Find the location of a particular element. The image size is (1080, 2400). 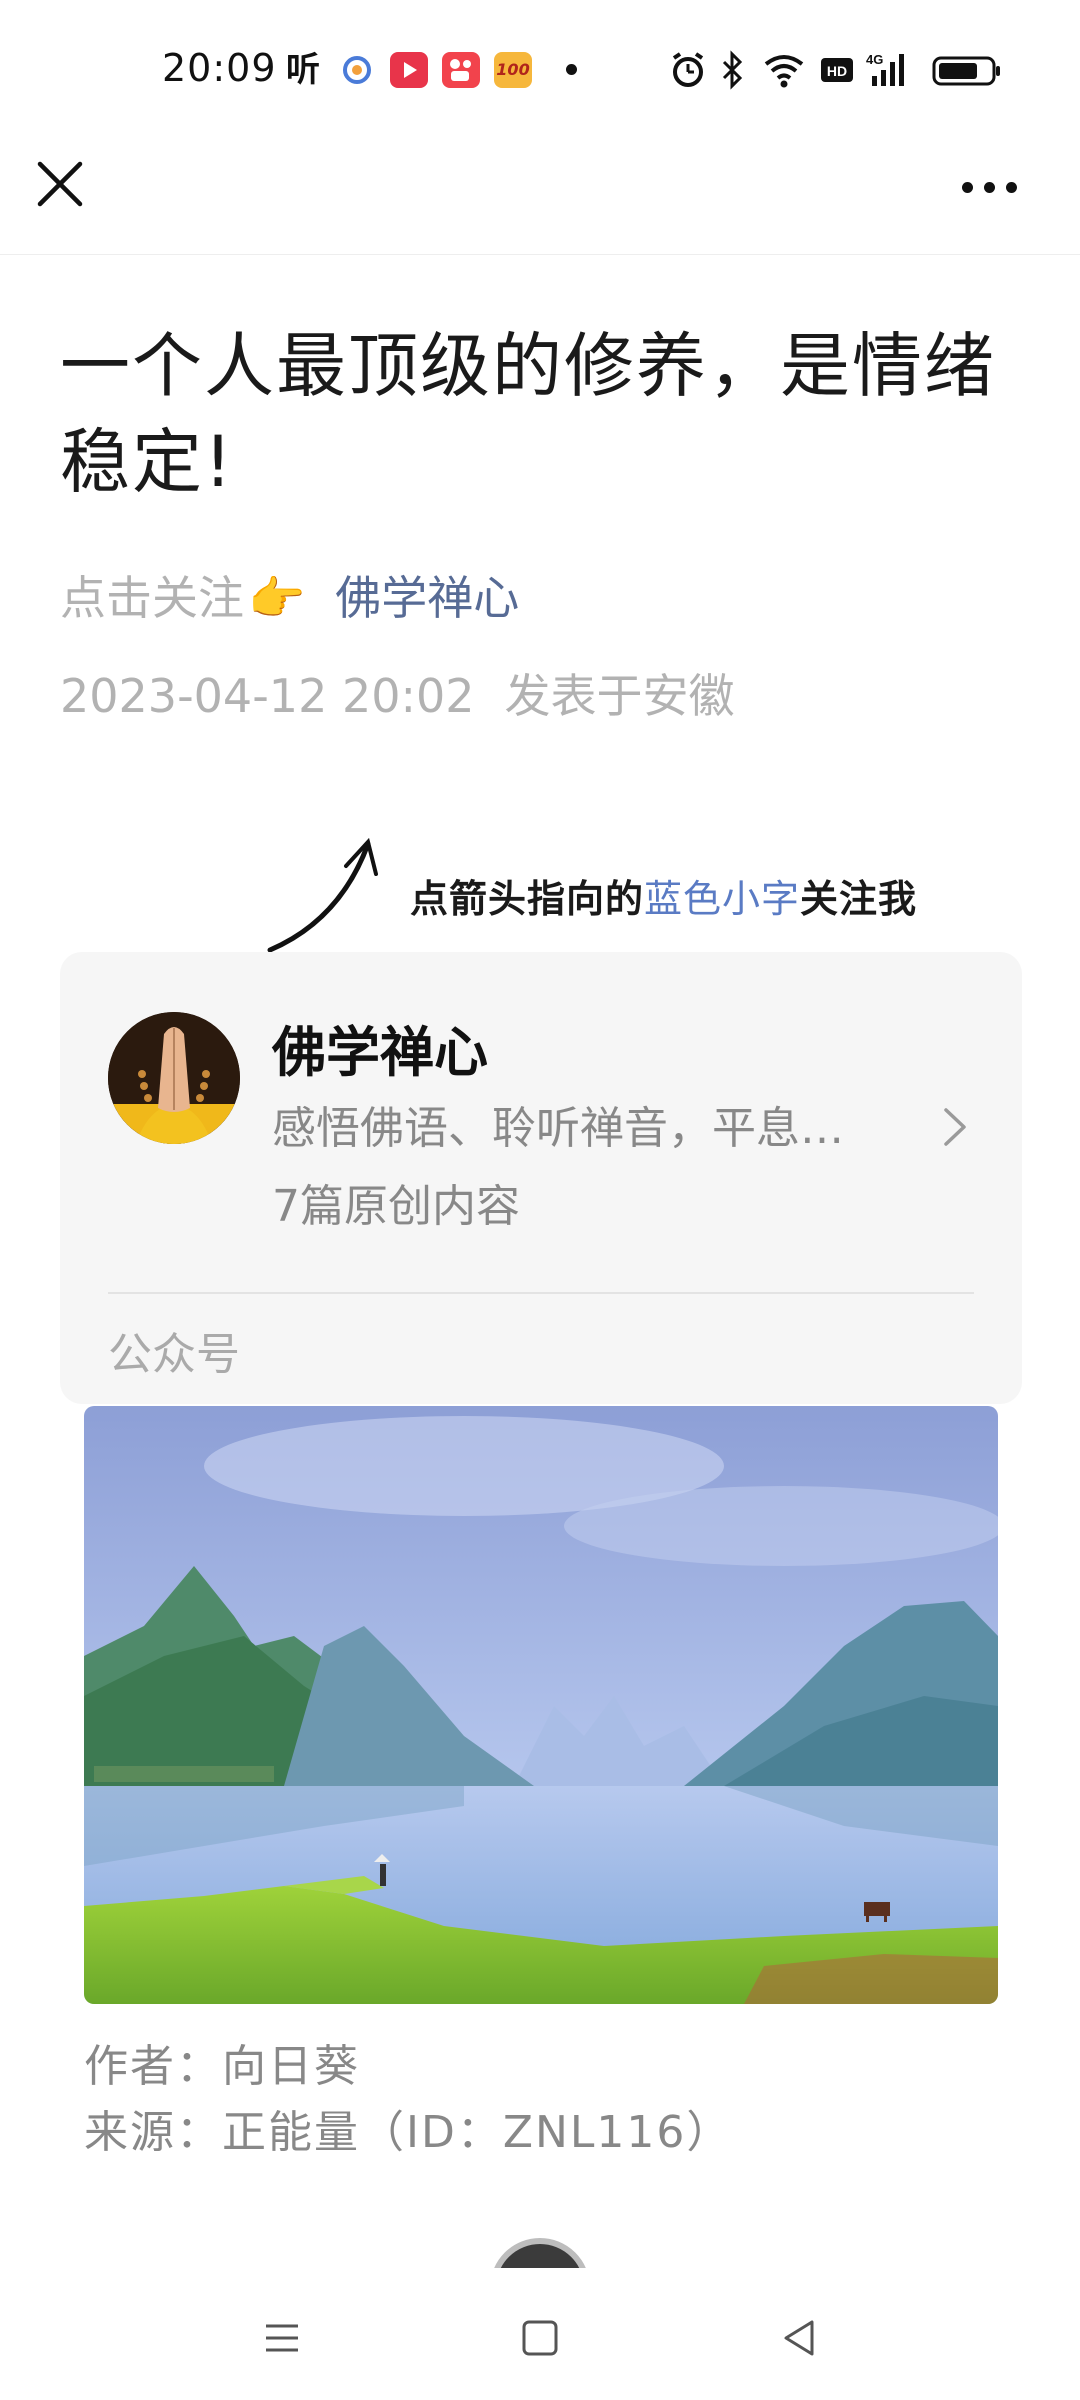

author-credit: 作者：向日葵 is located at coordinates (222, 2066).